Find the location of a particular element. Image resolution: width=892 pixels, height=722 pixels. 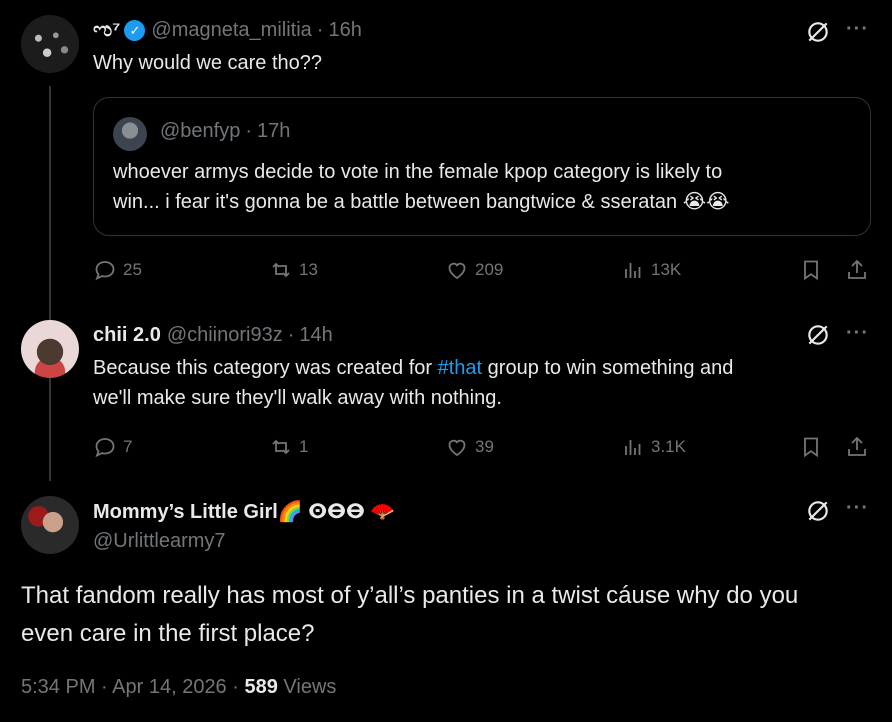

action-bar: 25 13 209 13K is located at coordinates (482, 270).